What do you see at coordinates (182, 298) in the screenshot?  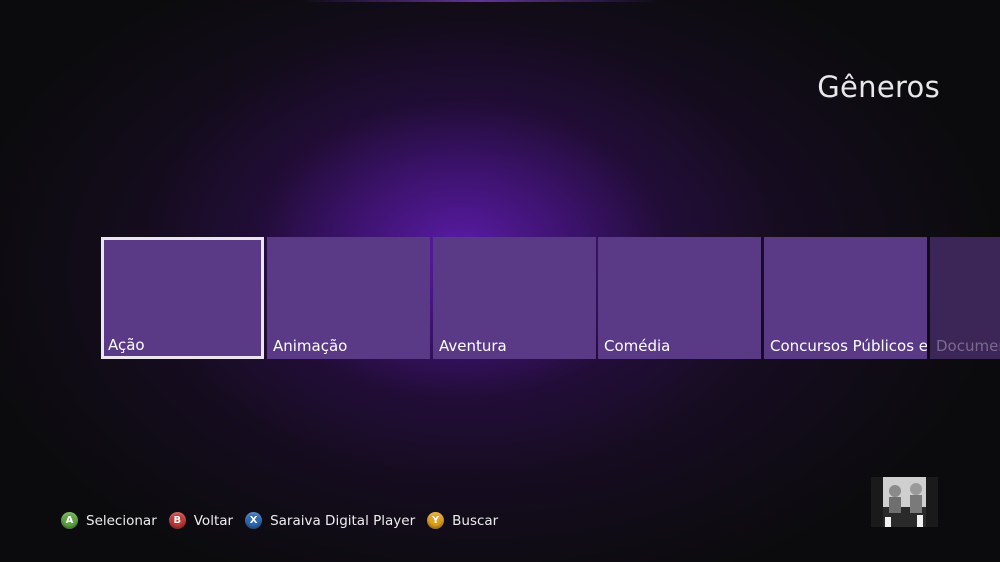 I see `genre-tile-acao: Ação` at bounding box center [182, 298].